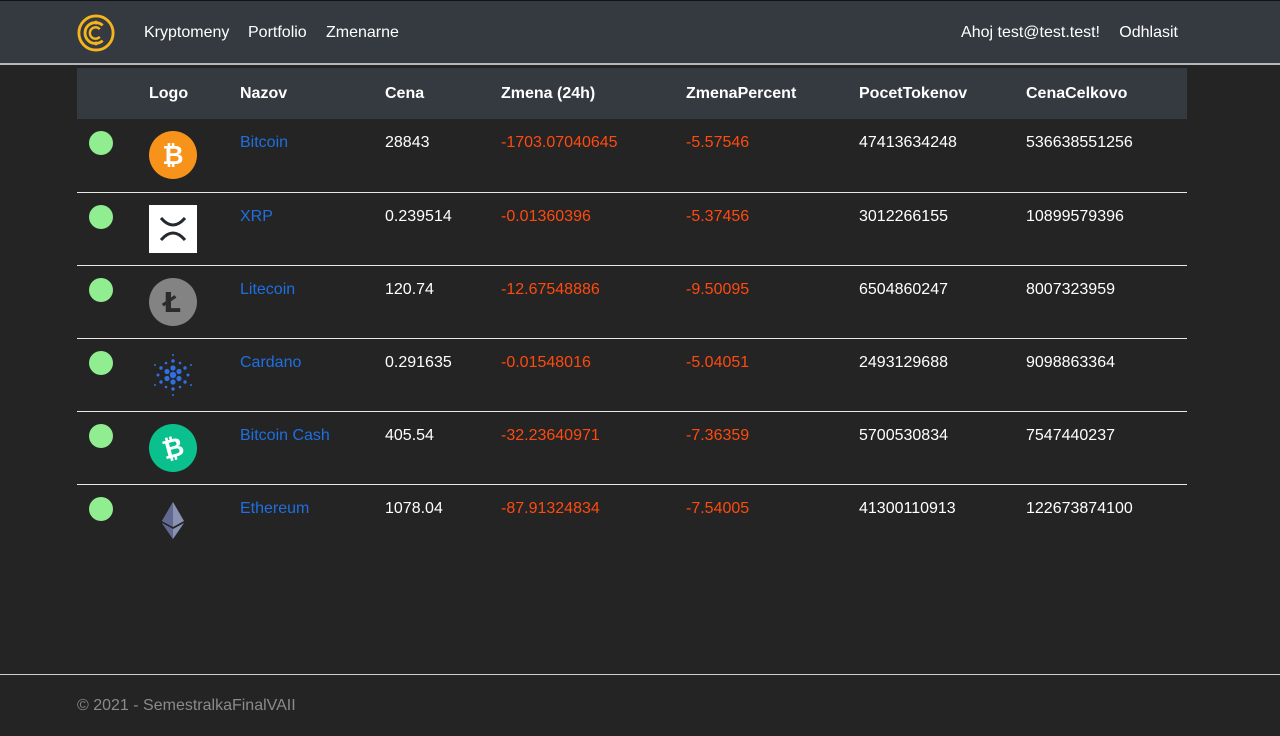 This screenshot has width=1280, height=736. What do you see at coordinates (418, 216) in the screenshot?
I see `coin-price: 0.239514` at bounding box center [418, 216].